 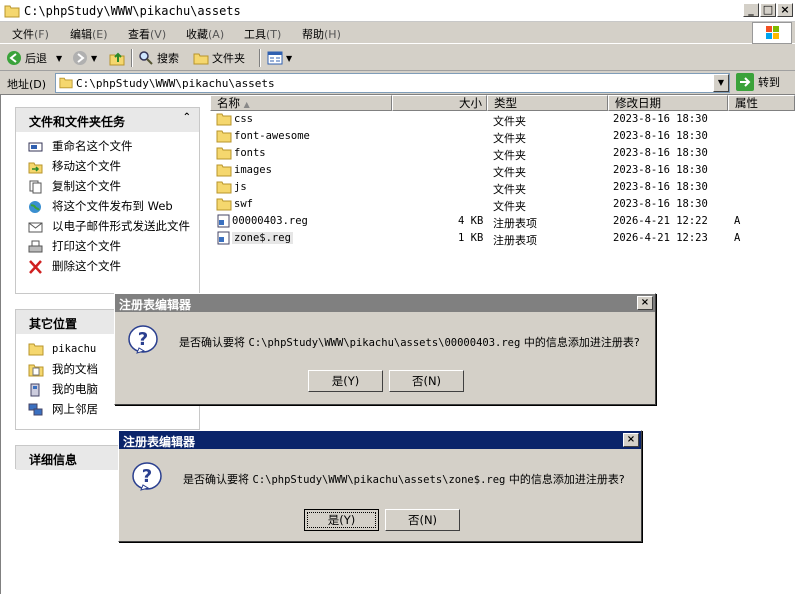 I want to click on file-tasks-header: 文件和文件夹任务 ⌃, so click(x=107, y=120).